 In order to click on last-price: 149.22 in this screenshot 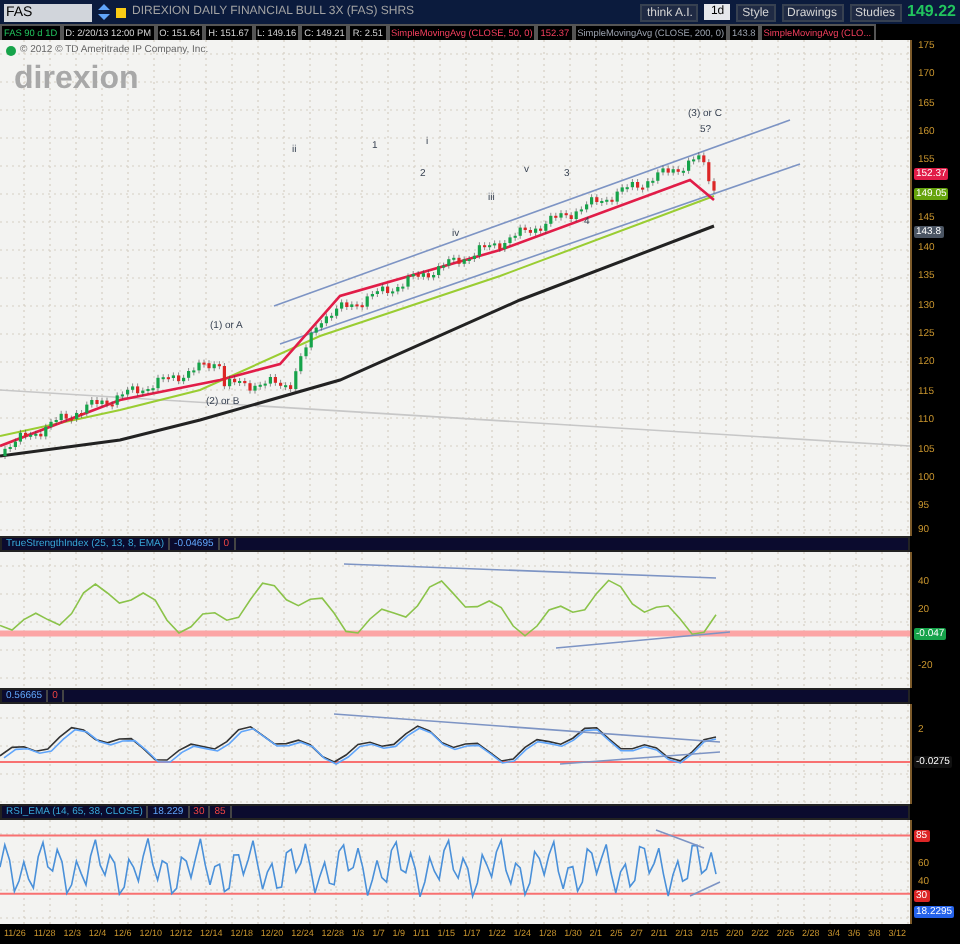, I will do `click(931, 12)`.